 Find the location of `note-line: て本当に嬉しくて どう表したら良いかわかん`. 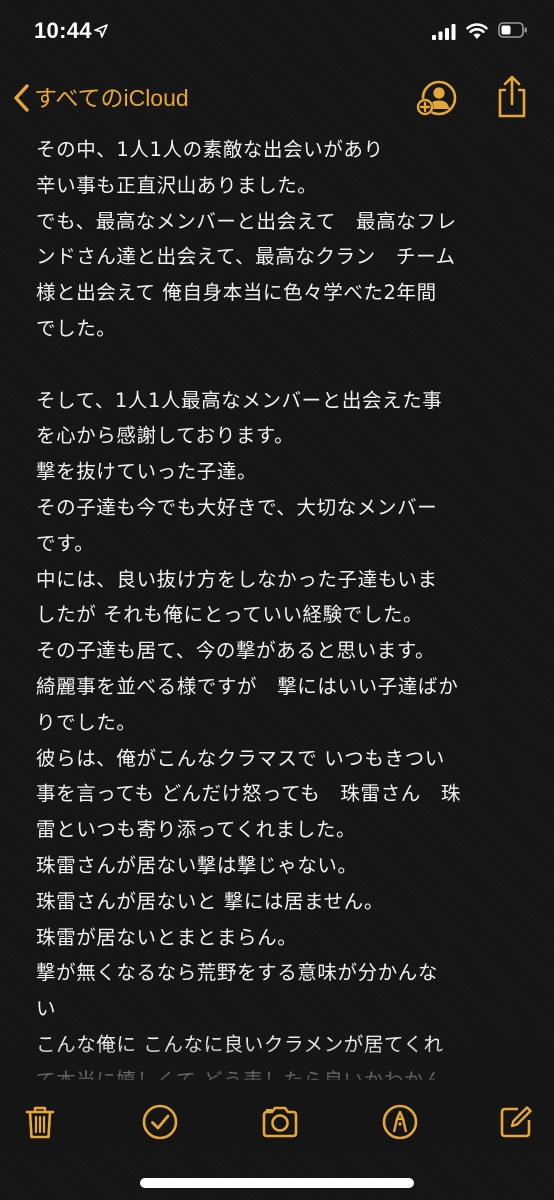

note-line: て本当に嬉しくて どう表したら良いかわかん is located at coordinates (286, 1071).